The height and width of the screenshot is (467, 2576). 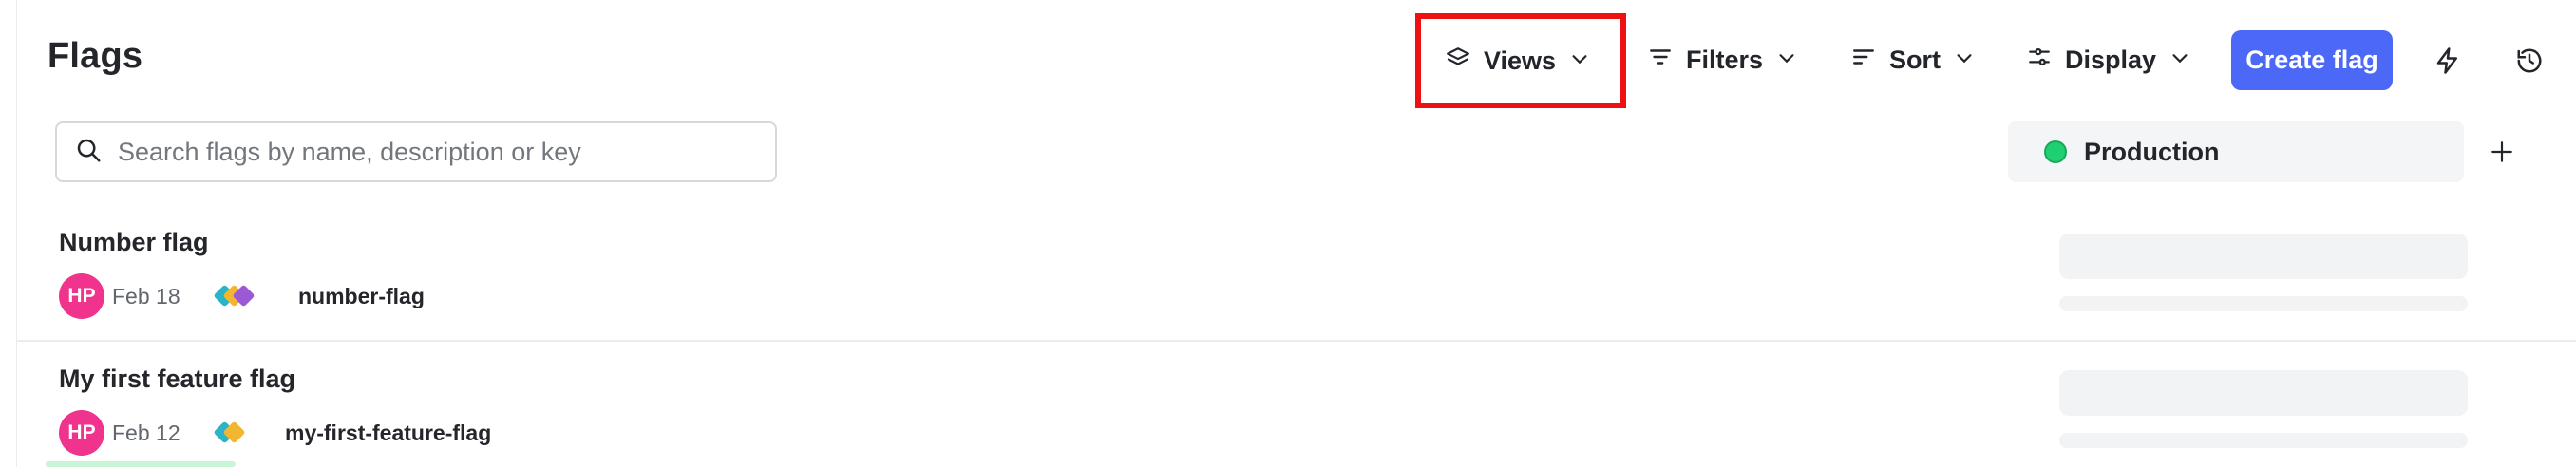 What do you see at coordinates (134, 242) in the screenshot?
I see `flag-name: Number flag` at bounding box center [134, 242].